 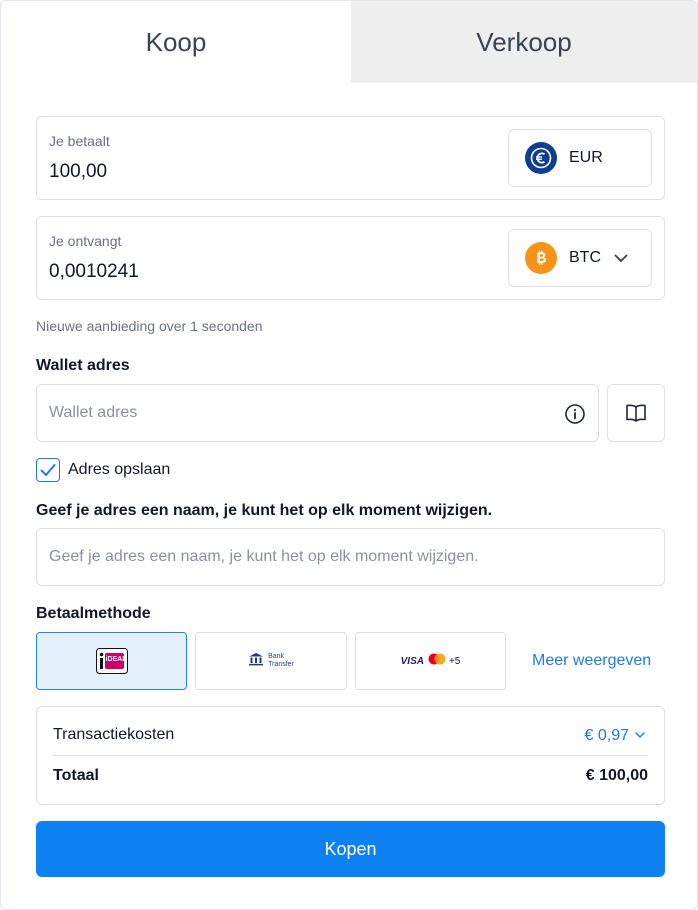 What do you see at coordinates (575, 416) in the screenshot?
I see `info-icon` at bounding box center [575, 416].